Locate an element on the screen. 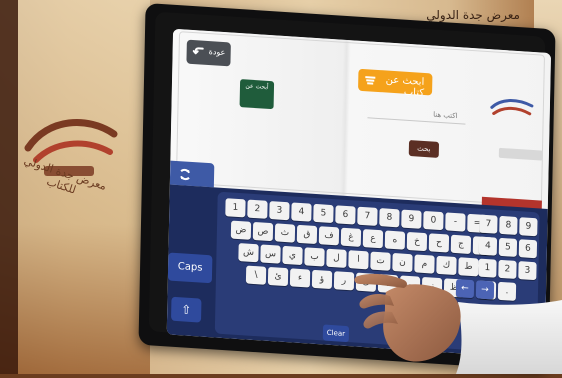 The image size is (562, 378). key: ء is located at coordinates (300, 278).